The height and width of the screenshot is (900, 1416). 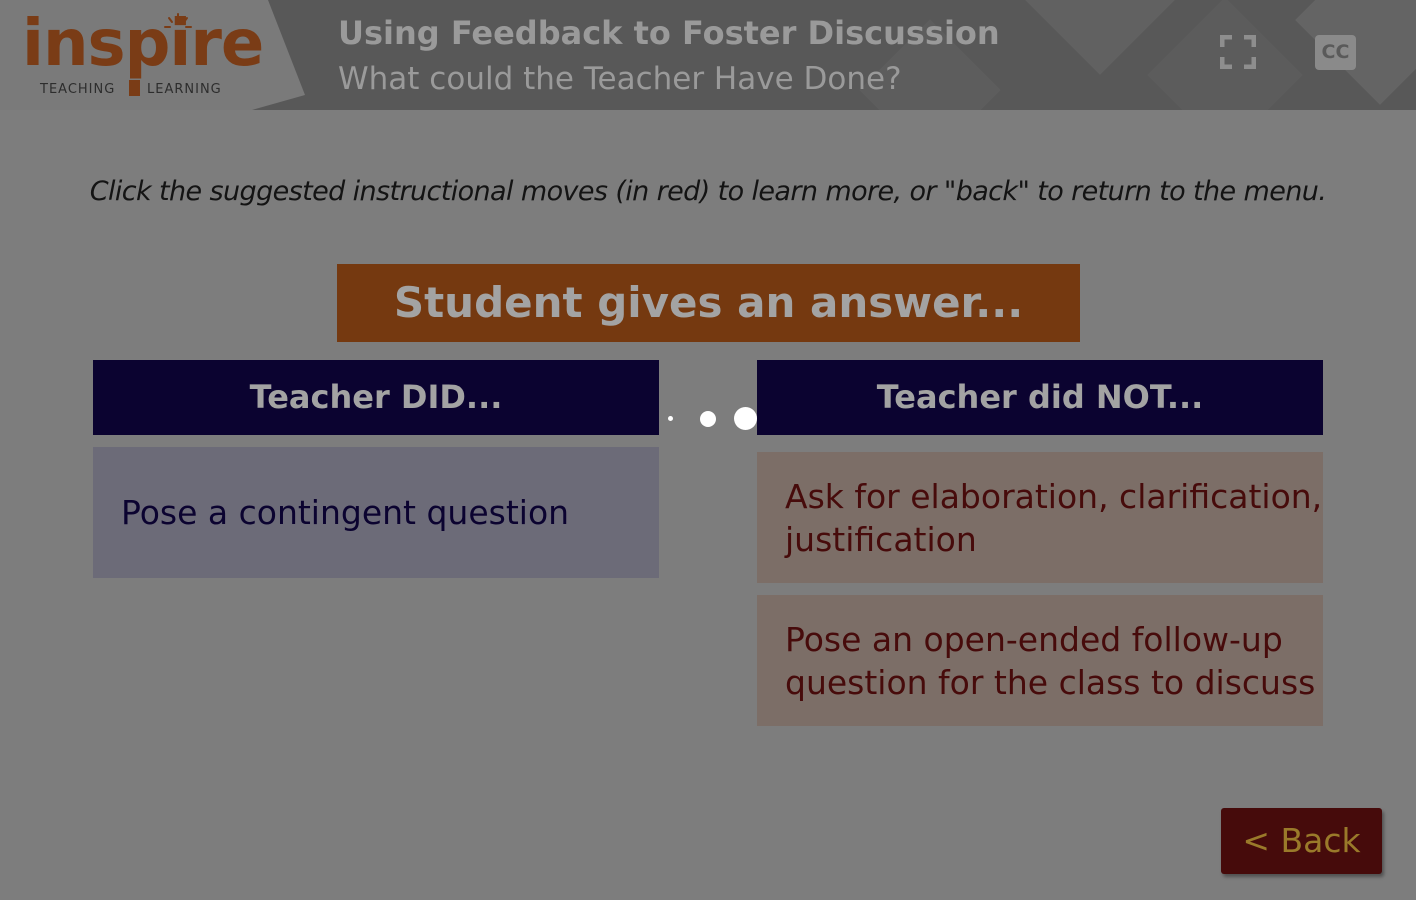 I want to click on logo-panel: inspire TEACHING LEARNING, so click(x=152, y=55).